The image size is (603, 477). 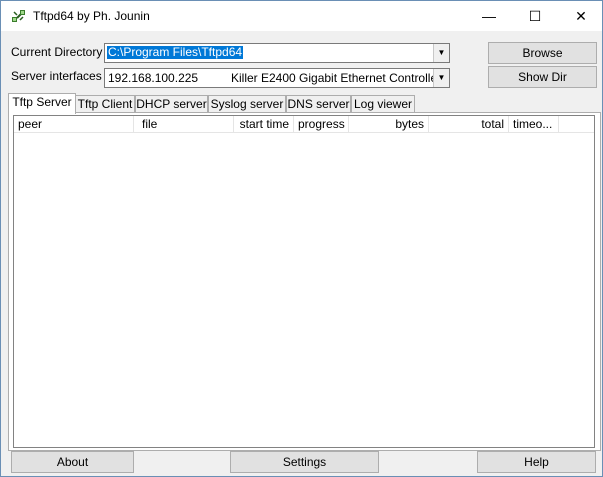 I want to click on close-button: ✕, so click(x=580, y=16).